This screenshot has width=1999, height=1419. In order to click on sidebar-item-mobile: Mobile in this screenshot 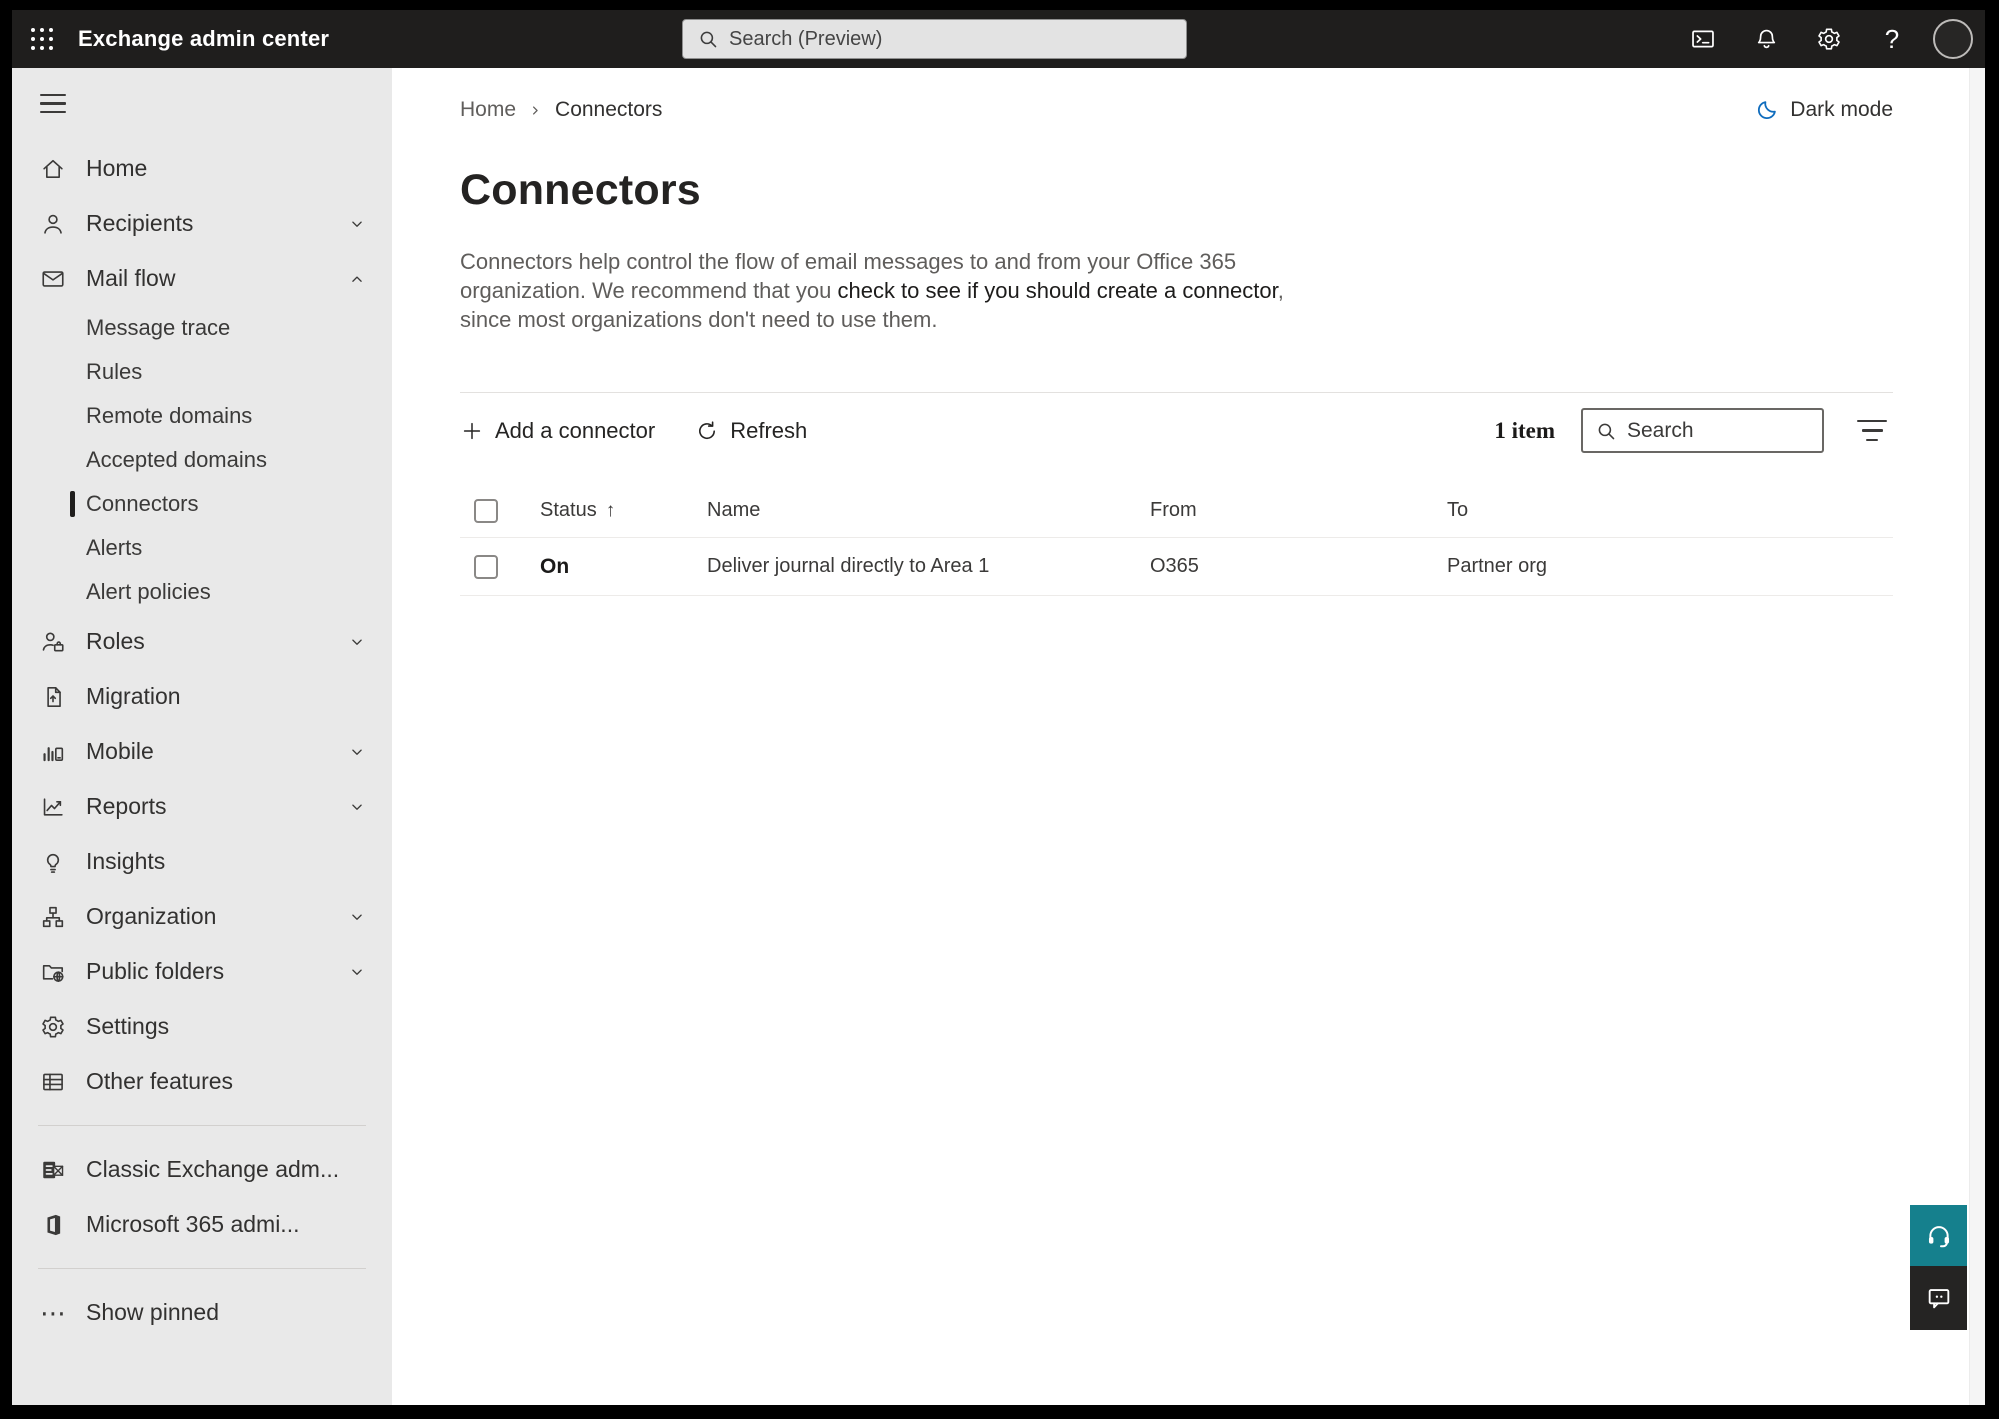, I will do `click(202, 751)`.